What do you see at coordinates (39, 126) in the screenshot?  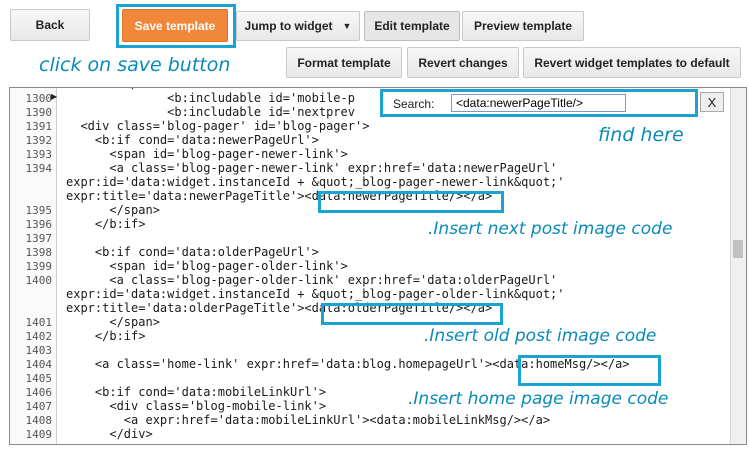 I see `line-number: 1391` at bounding box center [39, 126].